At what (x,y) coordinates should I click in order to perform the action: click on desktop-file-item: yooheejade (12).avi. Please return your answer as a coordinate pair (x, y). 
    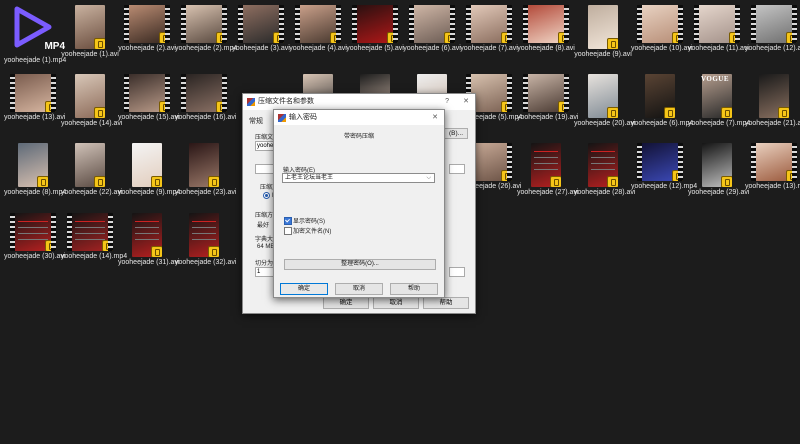
    Looking at the image, I should click on (772, 29).